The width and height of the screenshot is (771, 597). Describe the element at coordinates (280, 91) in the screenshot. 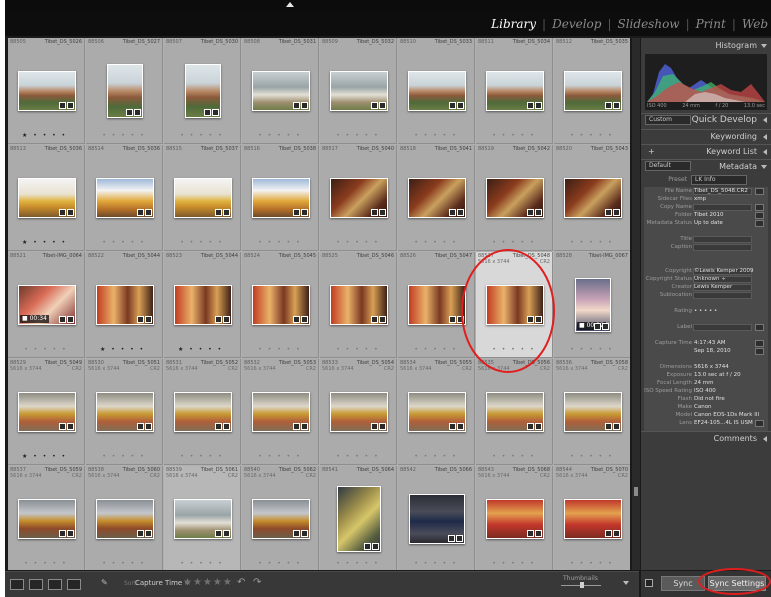

I see `thumbnail-cell: 88508 Tibet_DS_5031 • • • • •` at that location.